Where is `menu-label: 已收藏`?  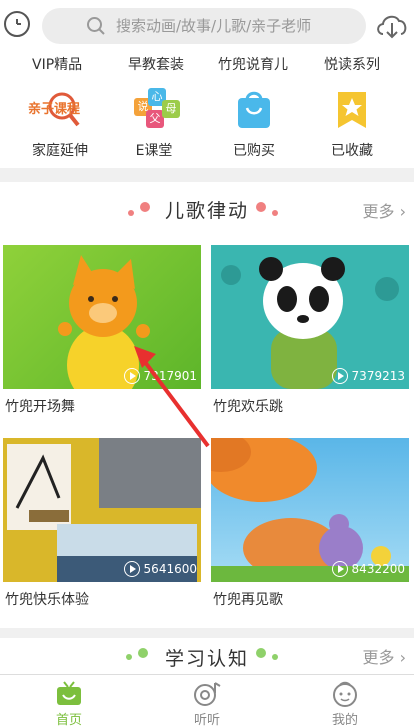 menu-label: 已收藏 is located at coordinates (352, 151).